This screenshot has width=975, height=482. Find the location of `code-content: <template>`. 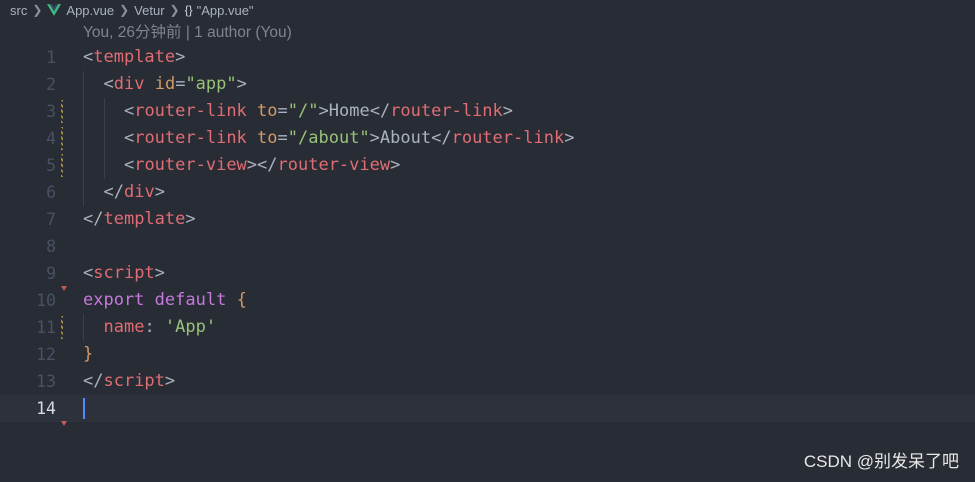

code-content: <template> is located at coordinates (134, 57).